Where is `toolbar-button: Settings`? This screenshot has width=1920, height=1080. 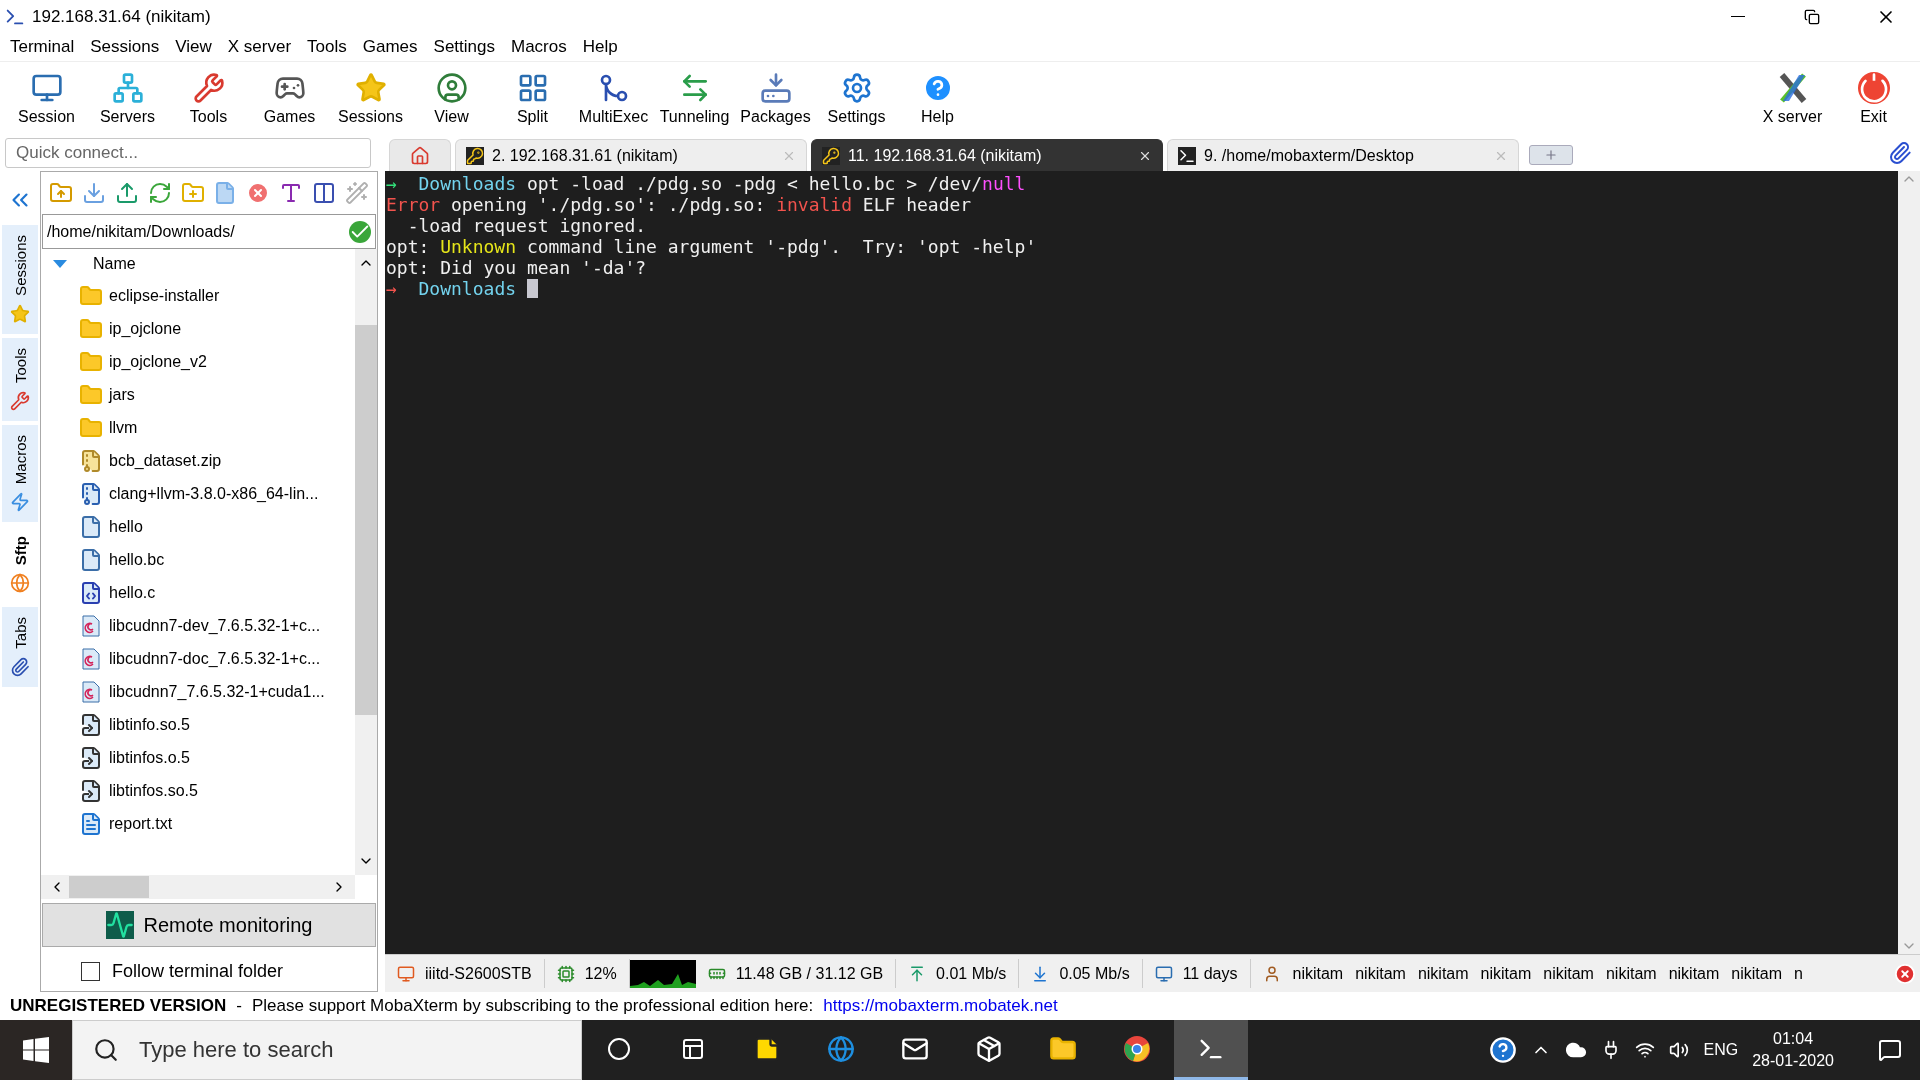
toolbar-button: Settings is located at coordinates (856, 98).